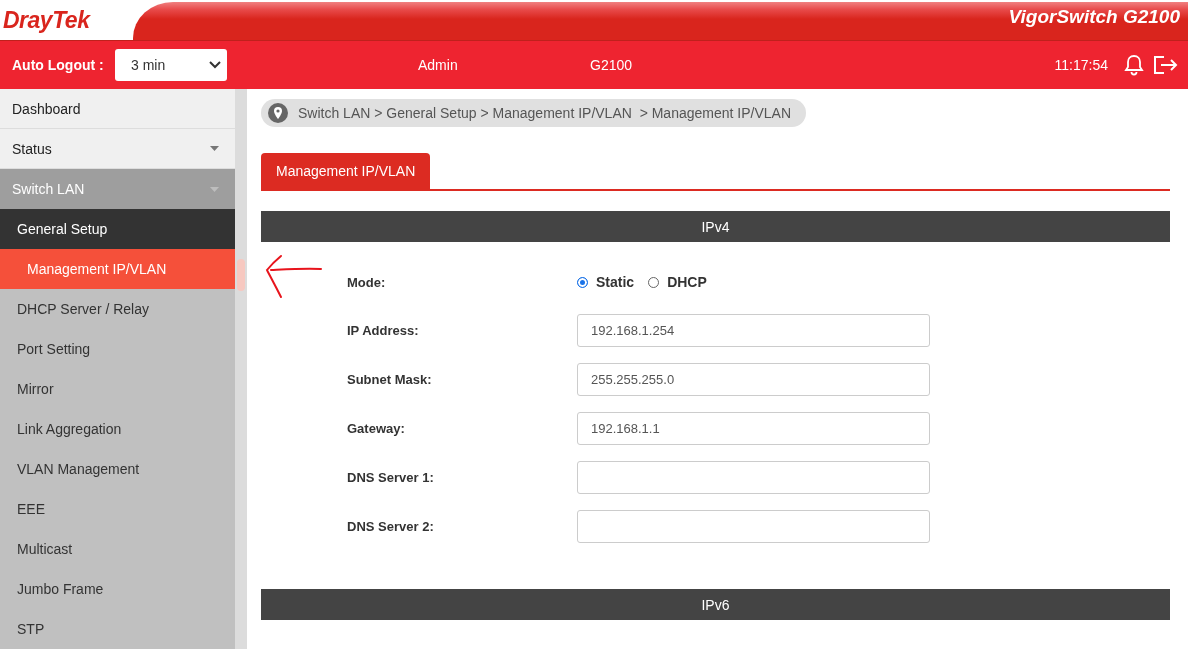 Image resolution: width=1188 pixels, height=649 pixels. What do you see at coordinates (390, 379) in the screenshot?
I see `field-label: Subnet Mask:` at bounding box center [390, 379].